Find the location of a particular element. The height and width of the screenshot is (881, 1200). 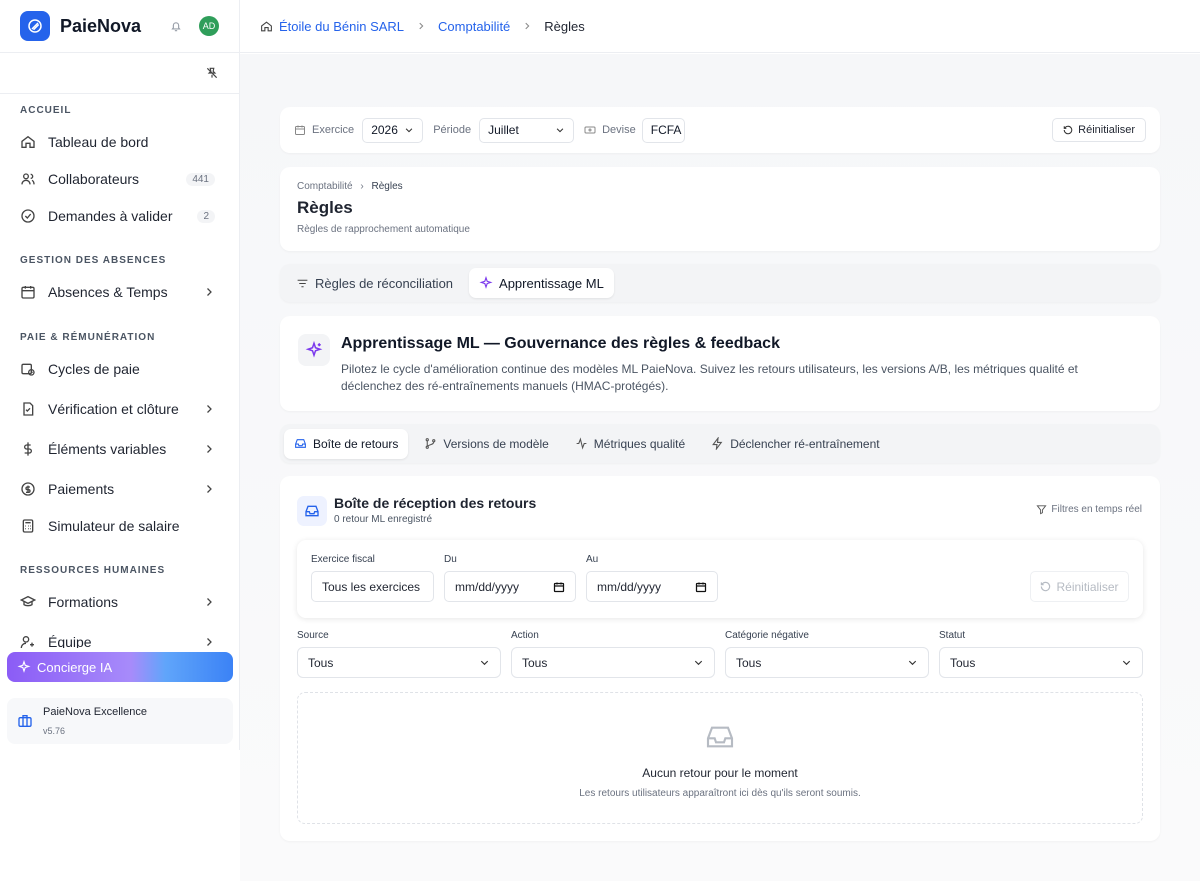

sidebar-item-formations: Formations is located at coordinates (117, 602).